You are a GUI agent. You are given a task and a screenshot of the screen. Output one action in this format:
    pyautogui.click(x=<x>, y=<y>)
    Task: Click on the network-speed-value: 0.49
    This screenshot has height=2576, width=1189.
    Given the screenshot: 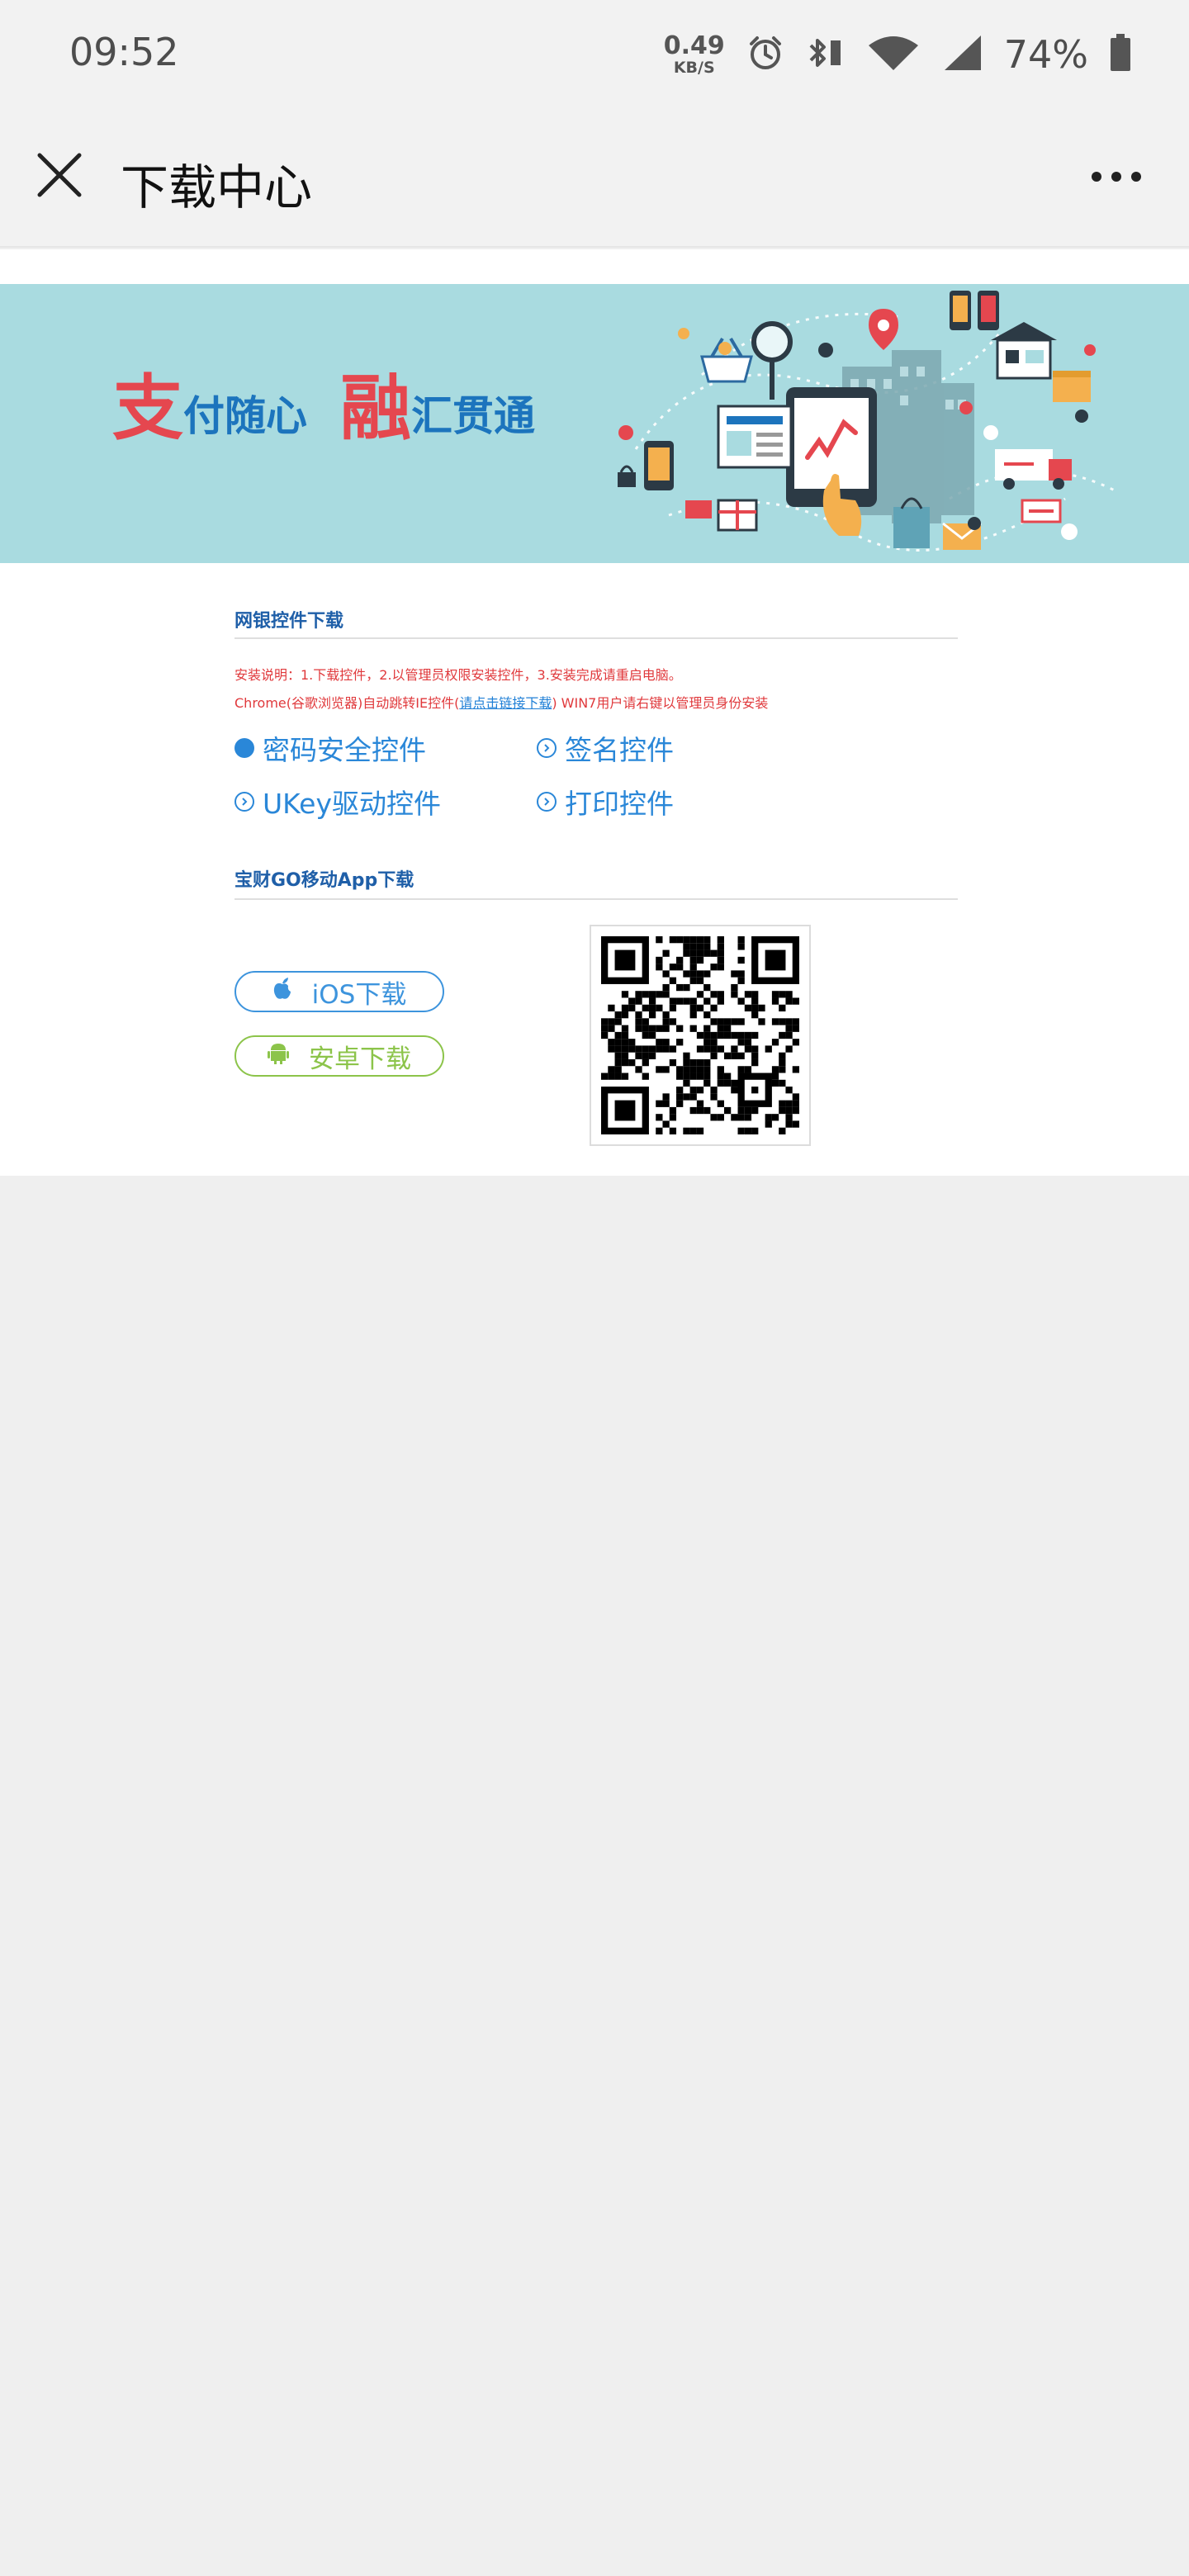 What is the action you would take?
    pyautogui.click(x=694, y=45)
    